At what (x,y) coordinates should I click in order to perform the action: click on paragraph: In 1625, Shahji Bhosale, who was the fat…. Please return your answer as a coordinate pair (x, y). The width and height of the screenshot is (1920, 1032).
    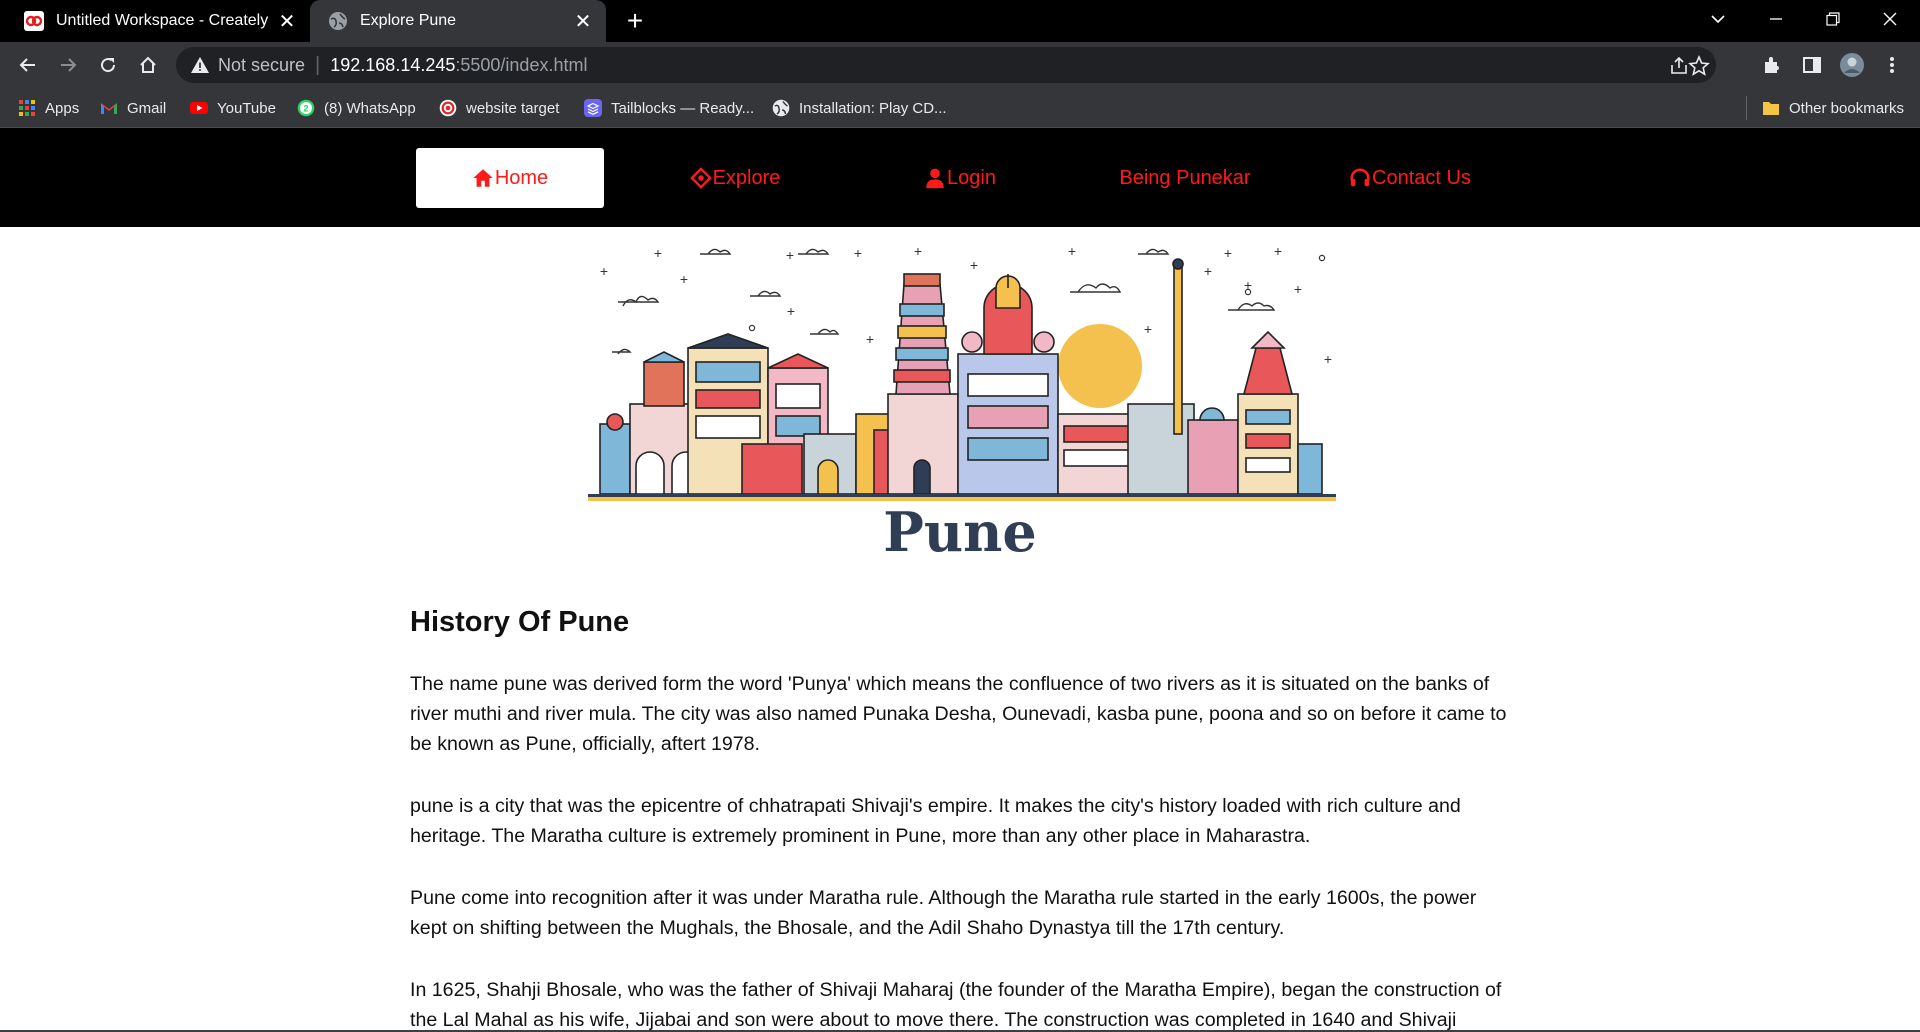
    Looking at the image, I should click on (956, 1005).